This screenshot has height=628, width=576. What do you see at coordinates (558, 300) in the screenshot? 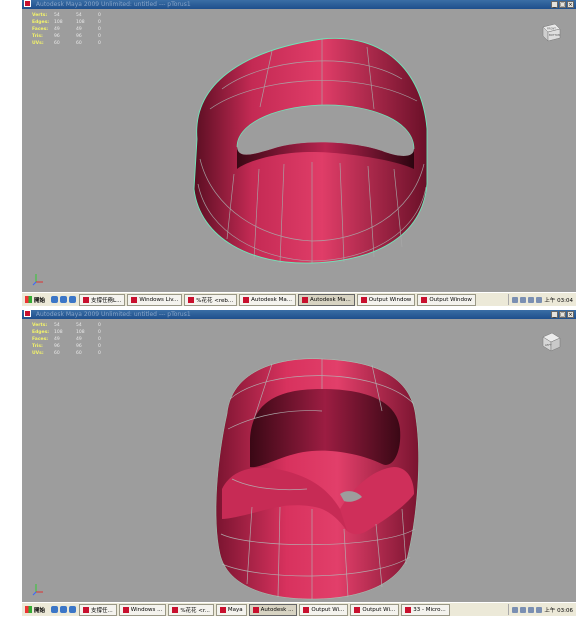
I see `clock: 上午 03:04` at bounding box center [558, 300].